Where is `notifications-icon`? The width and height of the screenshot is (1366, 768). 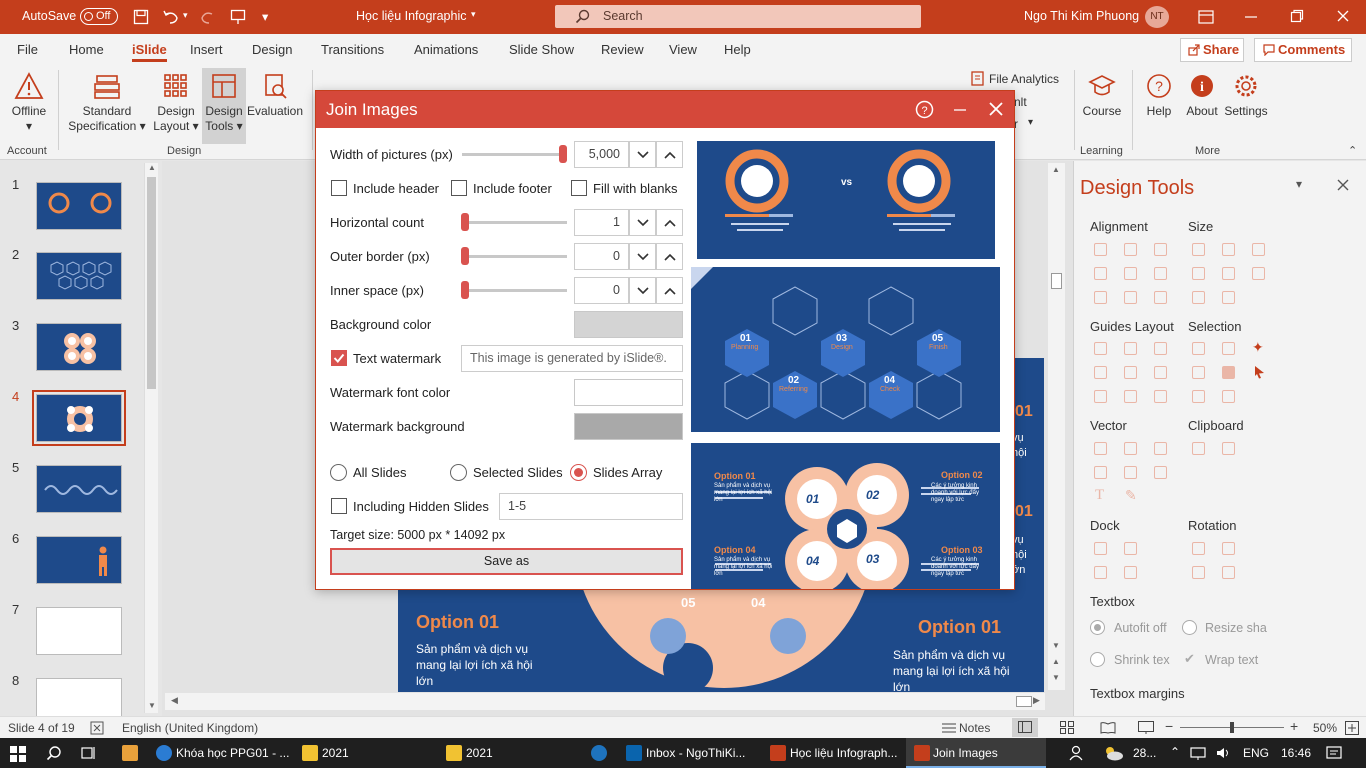 notifications-icon is located at coordinates (1334, 753).